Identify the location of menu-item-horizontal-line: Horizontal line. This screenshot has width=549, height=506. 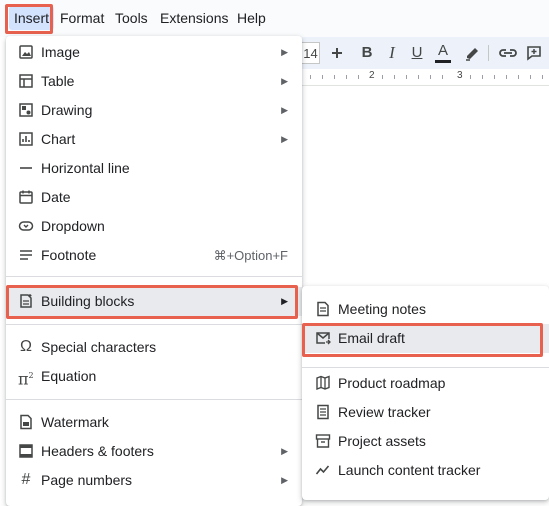
(154, 168).